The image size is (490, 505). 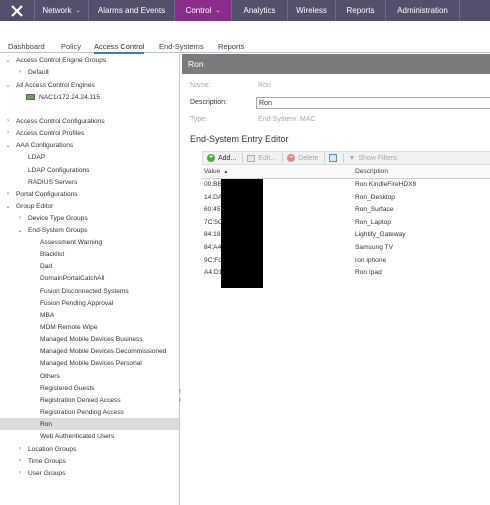 I want to click on nav-network: Network ⌄, so click(x=62, y=10).